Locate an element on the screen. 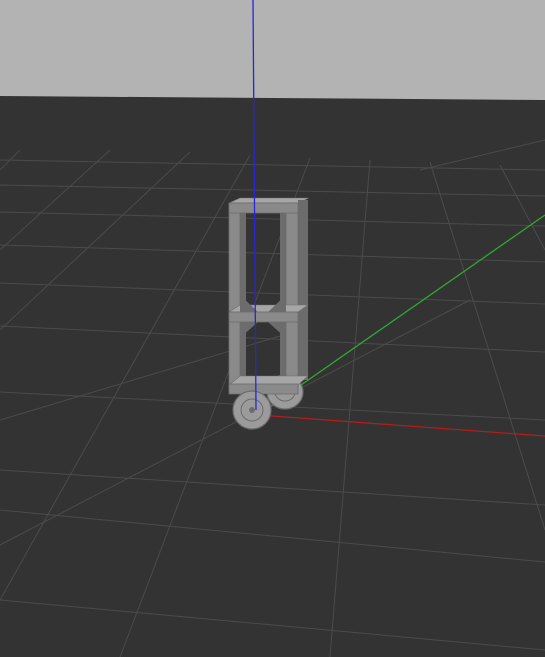 The height and width of the screenshot is (657, 545). frame-top-face is located at coordinates (269, 200).